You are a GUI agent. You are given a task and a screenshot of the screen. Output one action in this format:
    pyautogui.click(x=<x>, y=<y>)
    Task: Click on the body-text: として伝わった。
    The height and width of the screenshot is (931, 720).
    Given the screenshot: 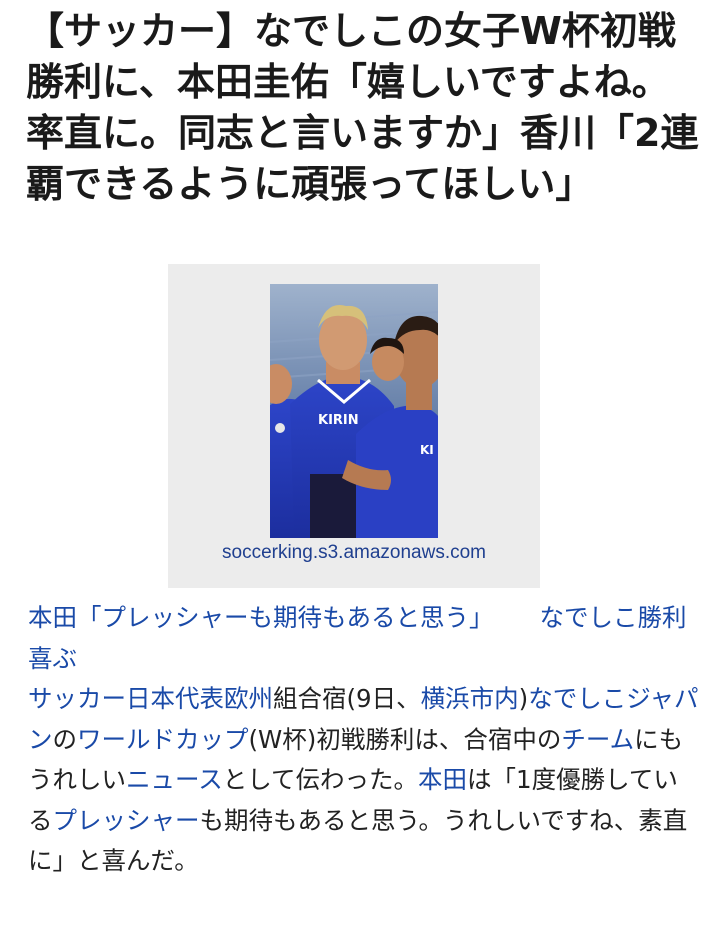 What is the action you would take?
    pyautogui.click(x=320, y=779)
    